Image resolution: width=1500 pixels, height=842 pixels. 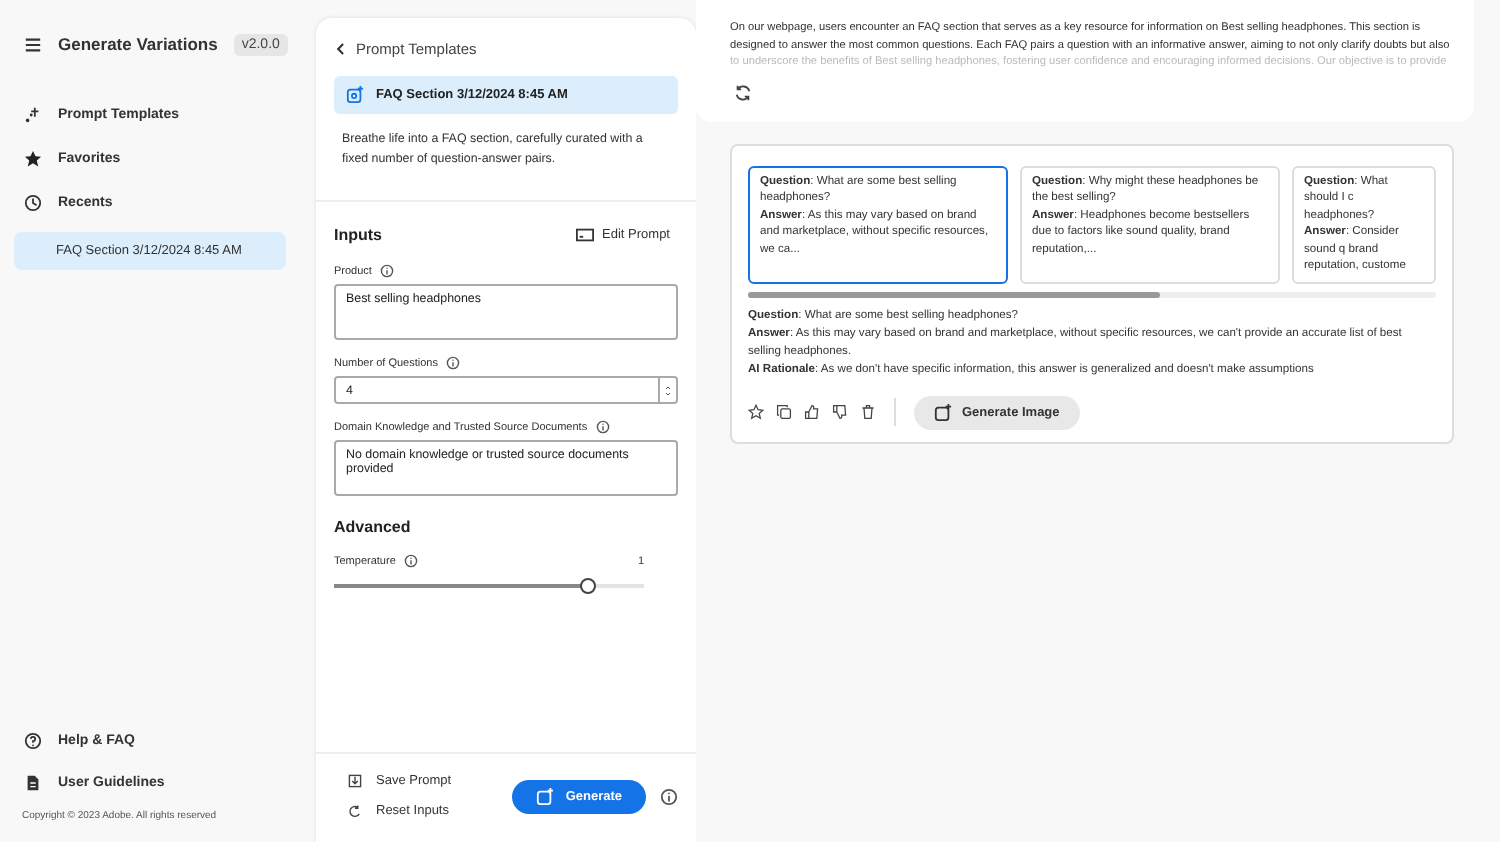 What do you see at coordinates (33, 44) in the screenshot?
I see `menu-icon` at bounding box center [33, 44].